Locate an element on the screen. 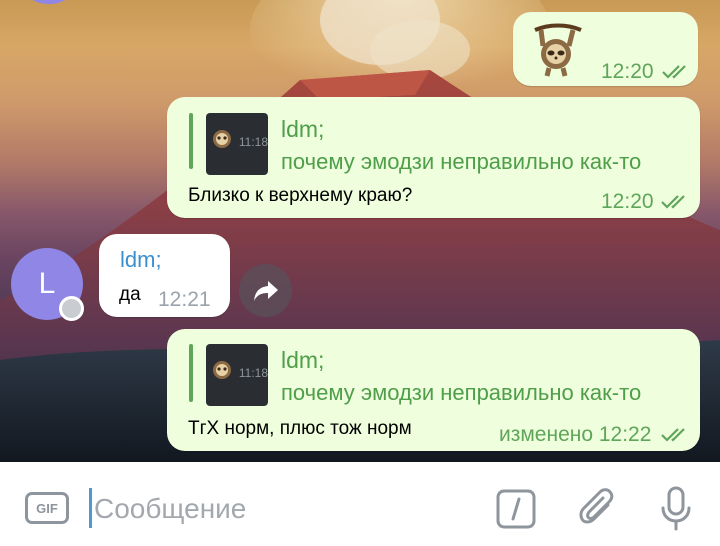 Image resolution: width=720 pixels, height=546 pixels. forward-button is located at coordinates (265, 290).